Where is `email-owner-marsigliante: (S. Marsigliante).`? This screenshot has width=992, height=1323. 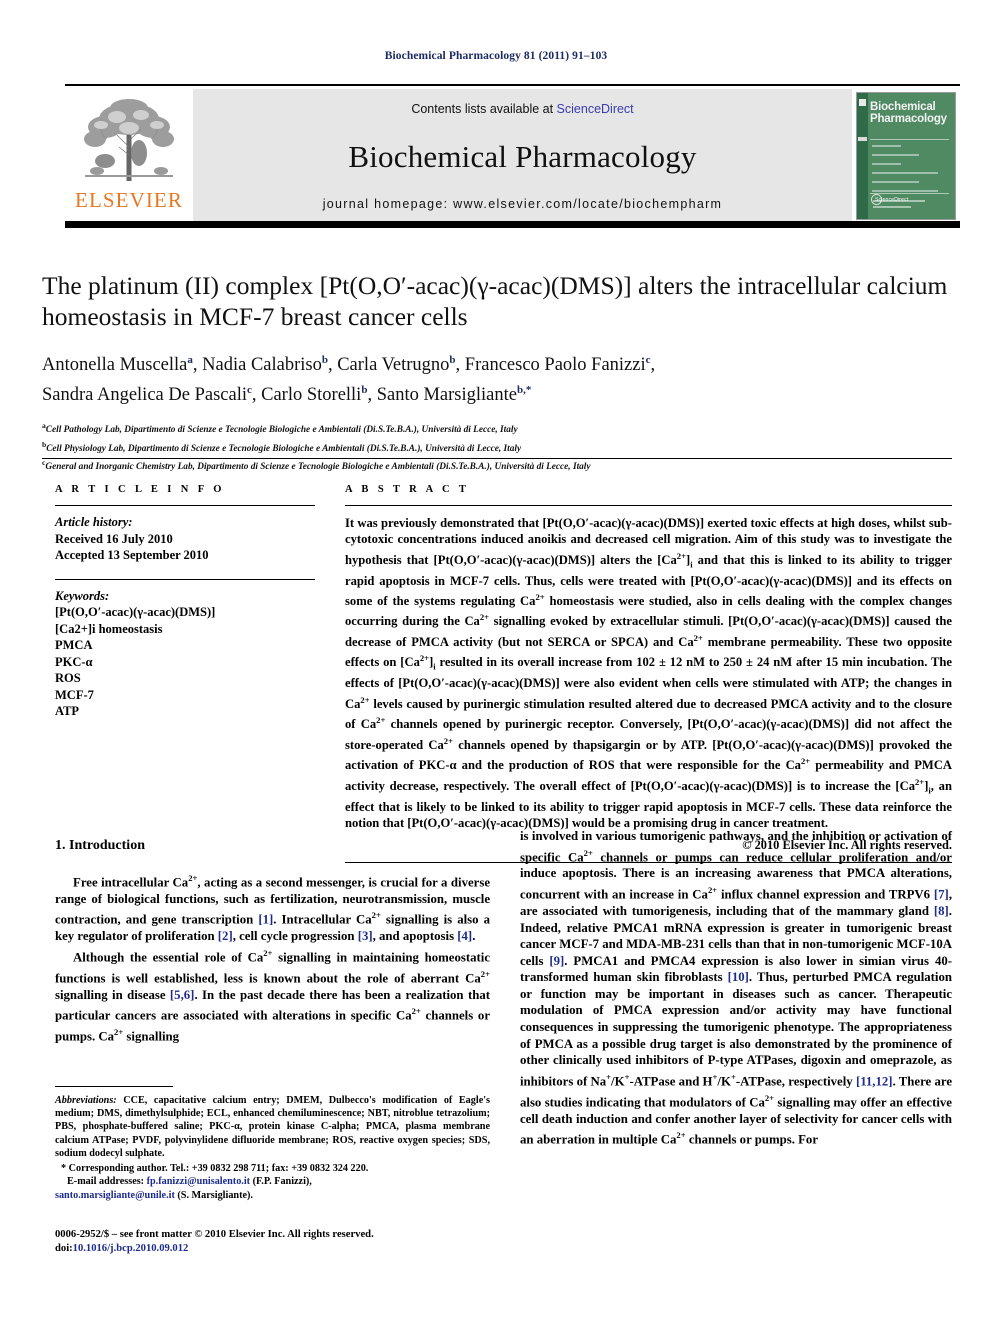
email-owner-marsigliante: (S. Marsigliante). is located at coordinates (215, 1195).